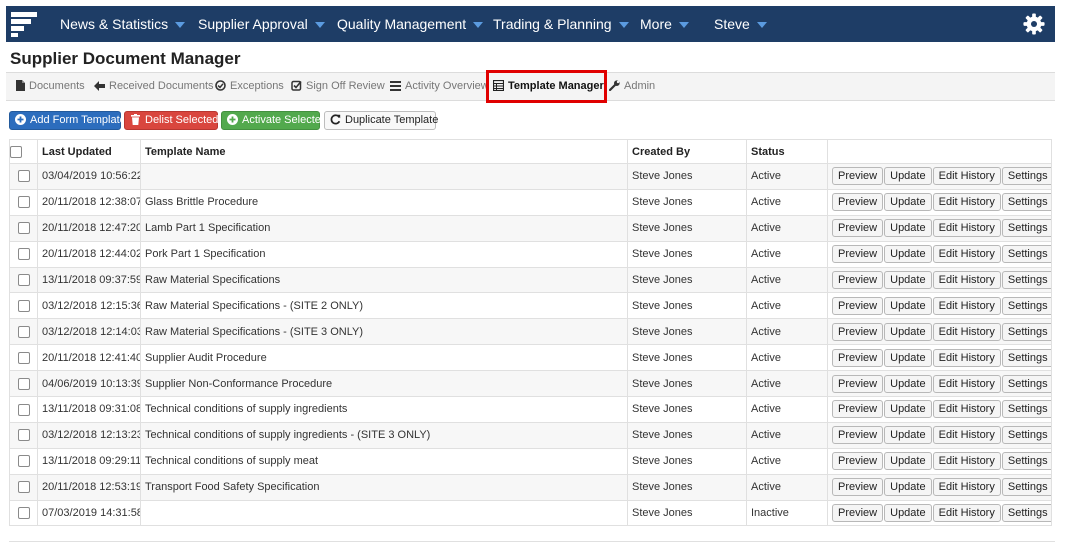 The image size is (1070, 553). What do you see at coordinates (787, 151) in the screenshot?
I see `column-header-status: Status` at bounding box center [787, 151].